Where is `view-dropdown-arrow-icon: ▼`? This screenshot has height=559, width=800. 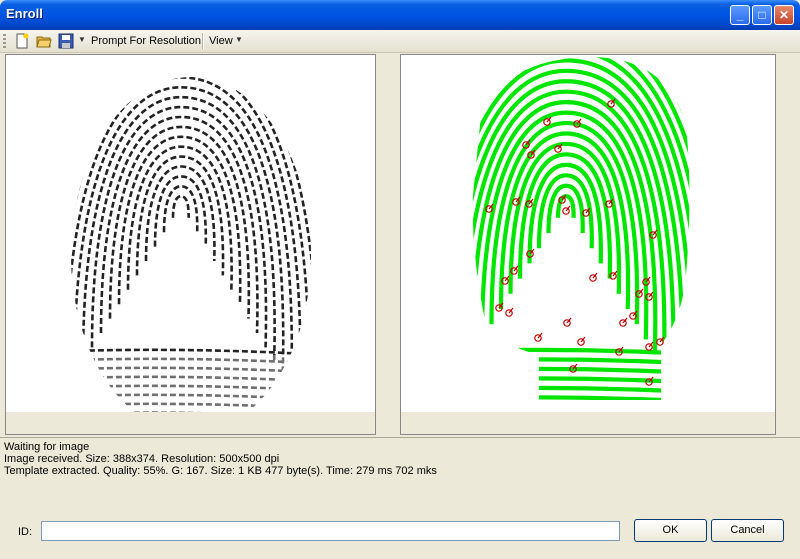 view-dropdown-arrow-icon: ▼ is located at coordinates (239, 39).